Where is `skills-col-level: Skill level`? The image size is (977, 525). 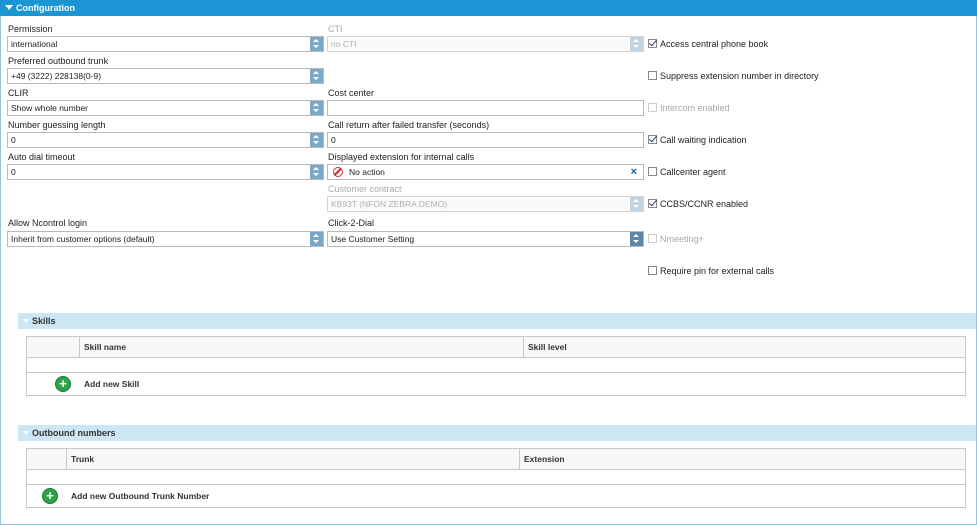
skills-col-level: Skill level is located at coordinates (744, 347).